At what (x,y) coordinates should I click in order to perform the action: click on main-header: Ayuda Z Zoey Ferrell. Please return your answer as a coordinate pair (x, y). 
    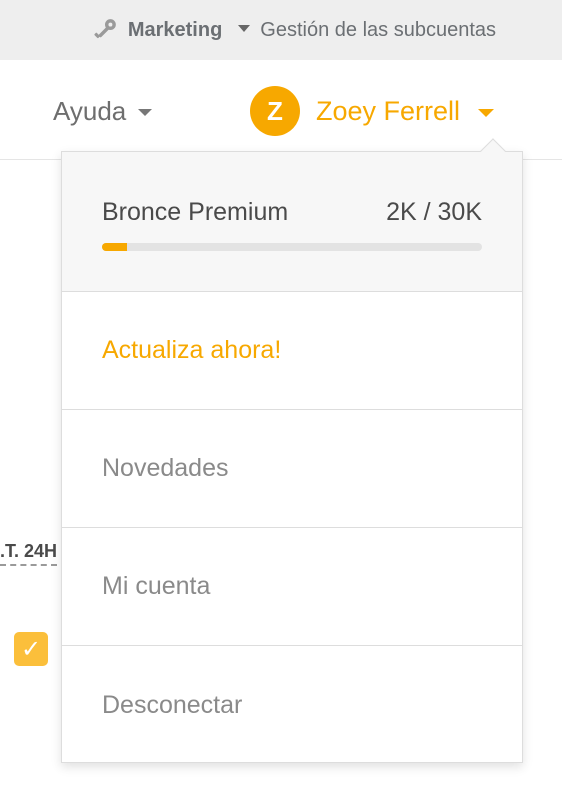
    Looking at the image, I should click on (281, 110).